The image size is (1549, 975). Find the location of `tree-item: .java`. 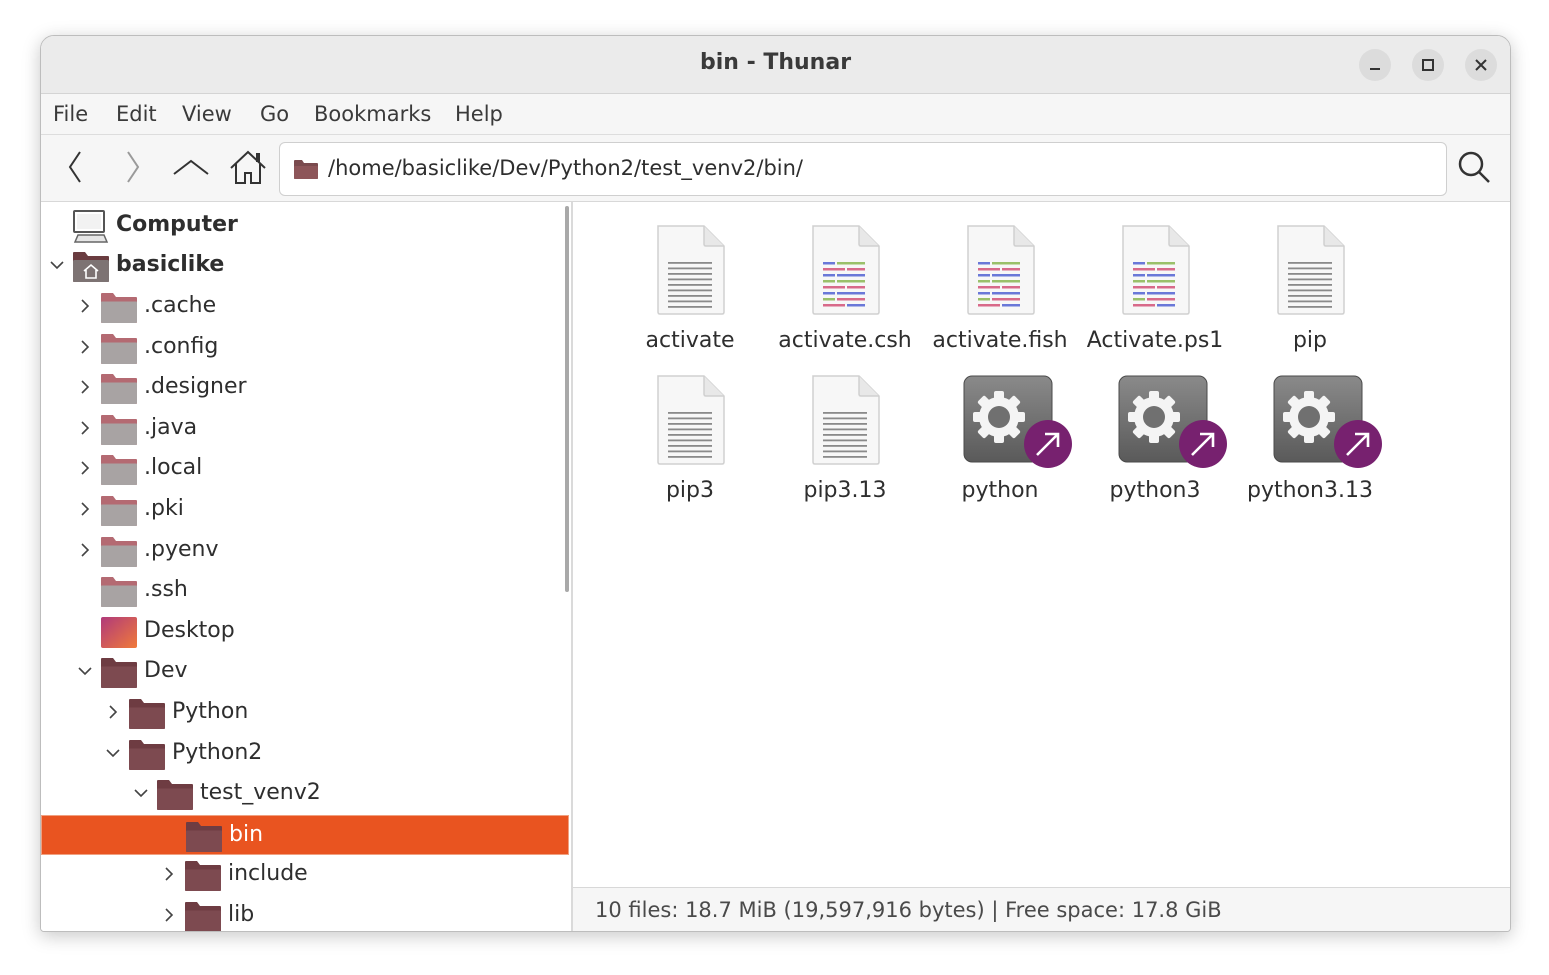

tree-item: .java is located at coordinates (305, 429).